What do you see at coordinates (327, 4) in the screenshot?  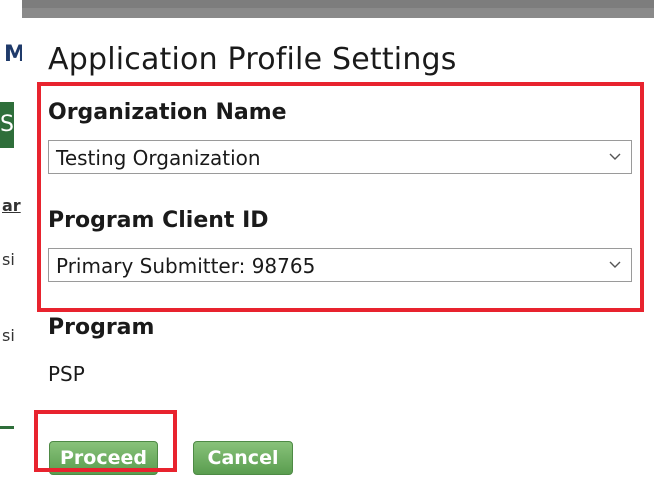 I see `background-overlay-top` at bounding box center [327, 4].